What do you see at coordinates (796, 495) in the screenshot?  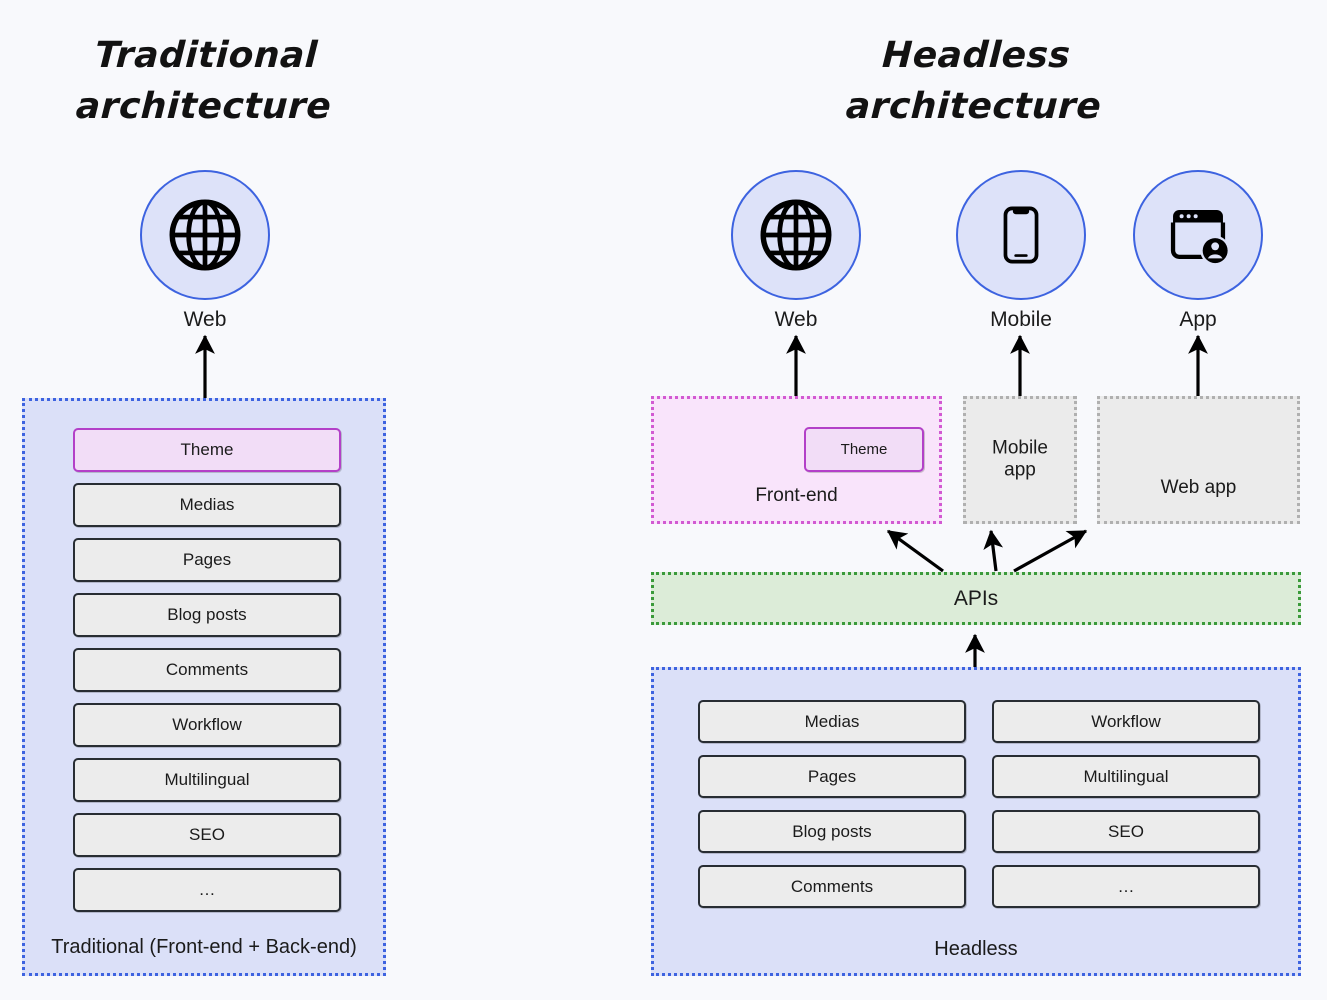 I see `frontend-caption: Front-end` at bounding box center [796, 495].